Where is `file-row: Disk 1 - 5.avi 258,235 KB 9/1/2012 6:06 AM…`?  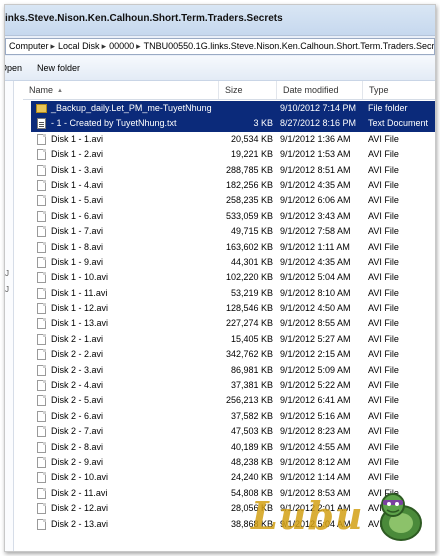 file-row: Disk 1 - 5.avi 258,235 KB 9/1/2012 6:06 AM… is located at coordinates (233, 200).